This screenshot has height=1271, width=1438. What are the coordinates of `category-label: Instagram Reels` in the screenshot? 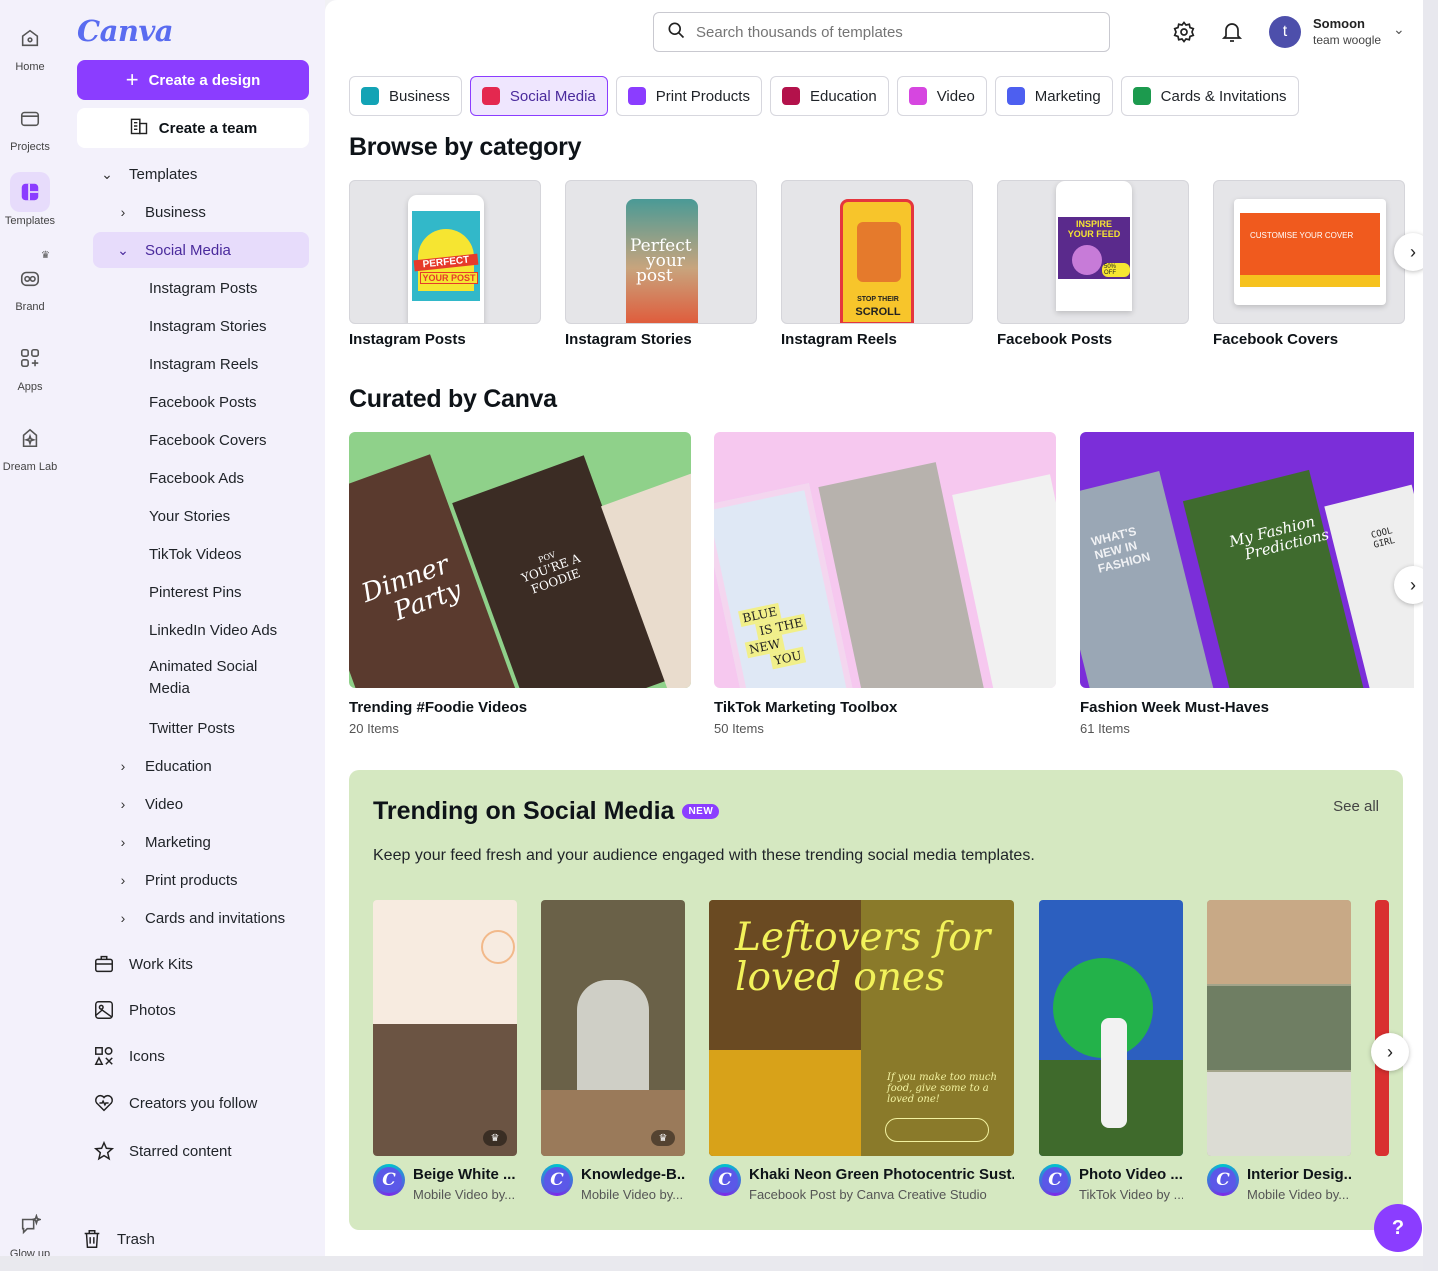 It's located at (839, 339).